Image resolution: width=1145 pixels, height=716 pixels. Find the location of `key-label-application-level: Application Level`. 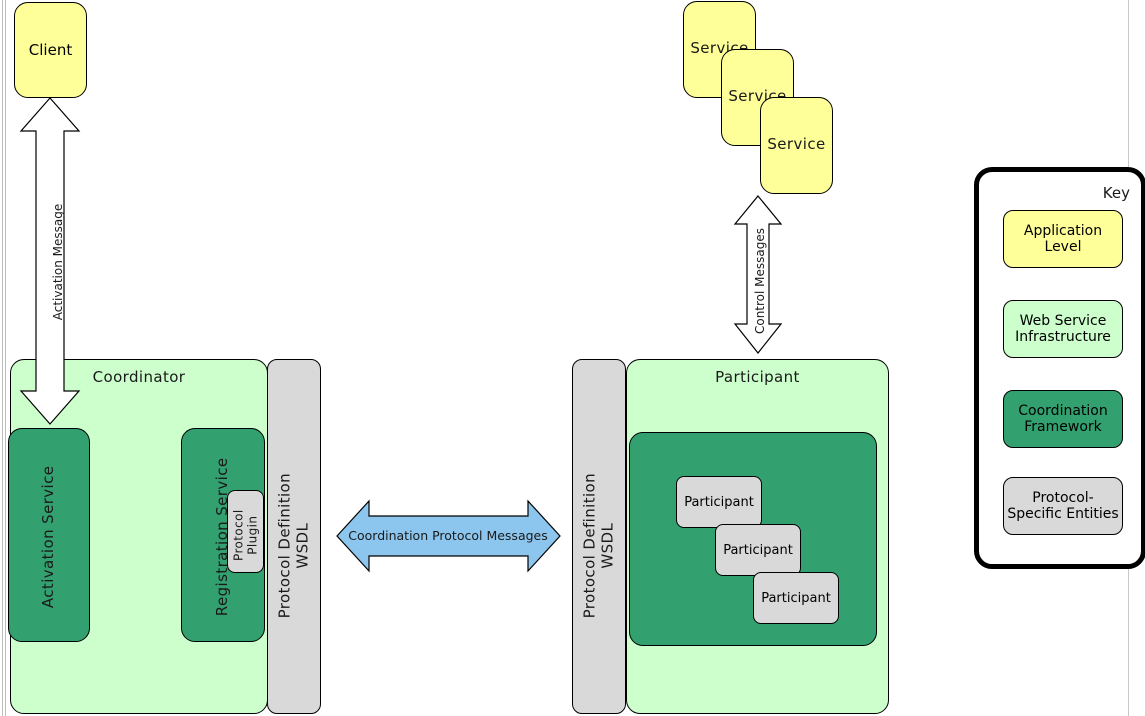

key-label-application-level: Application Level is located at coordinates (1063, 239).